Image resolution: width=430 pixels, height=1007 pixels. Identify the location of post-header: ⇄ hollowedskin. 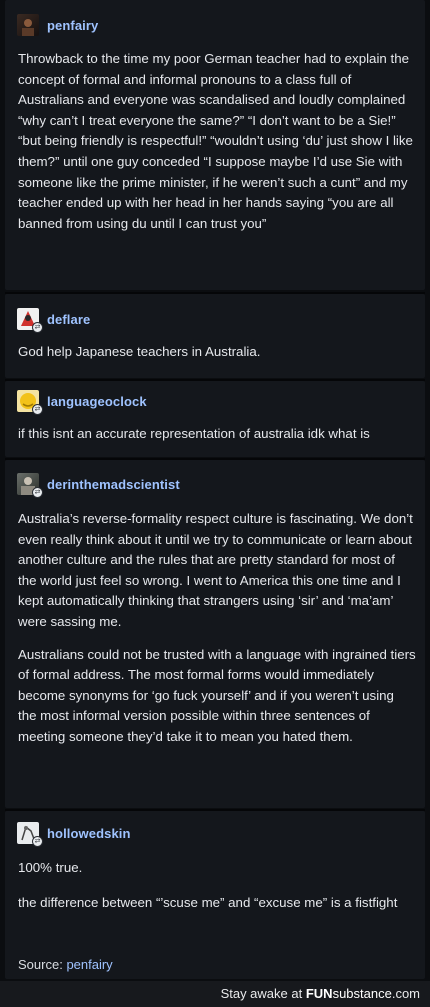
(74, 834).